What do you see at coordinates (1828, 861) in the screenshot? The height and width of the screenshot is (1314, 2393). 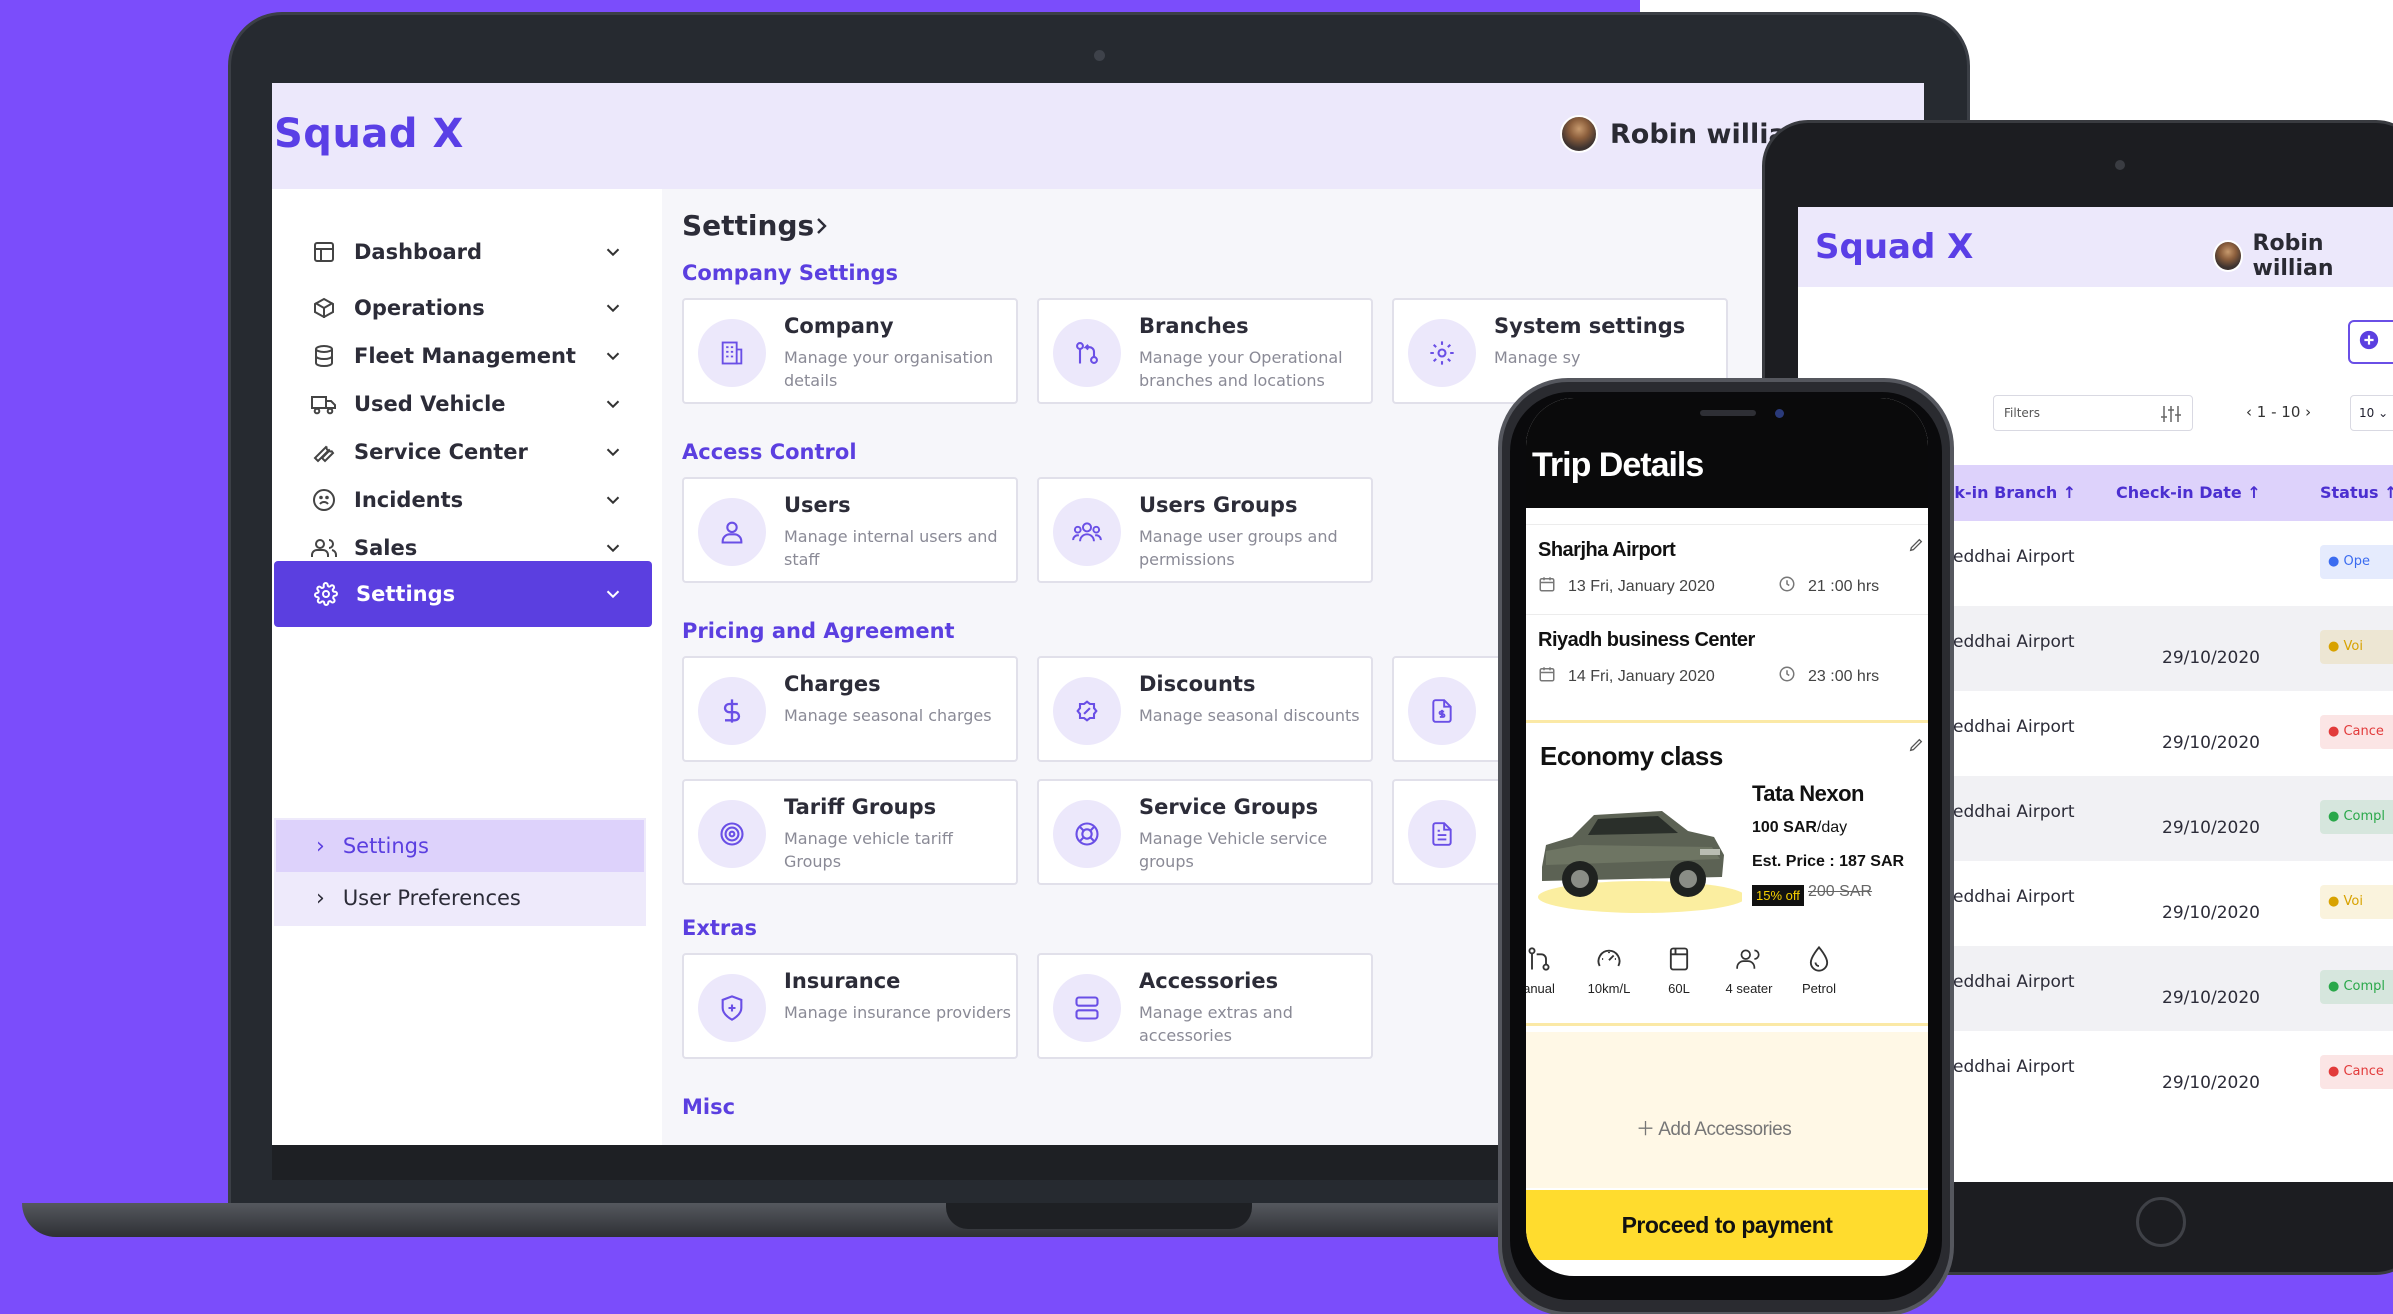 I see `estimated-price: Est. Price : 187 SAR` at bounding box center [1828, 861].